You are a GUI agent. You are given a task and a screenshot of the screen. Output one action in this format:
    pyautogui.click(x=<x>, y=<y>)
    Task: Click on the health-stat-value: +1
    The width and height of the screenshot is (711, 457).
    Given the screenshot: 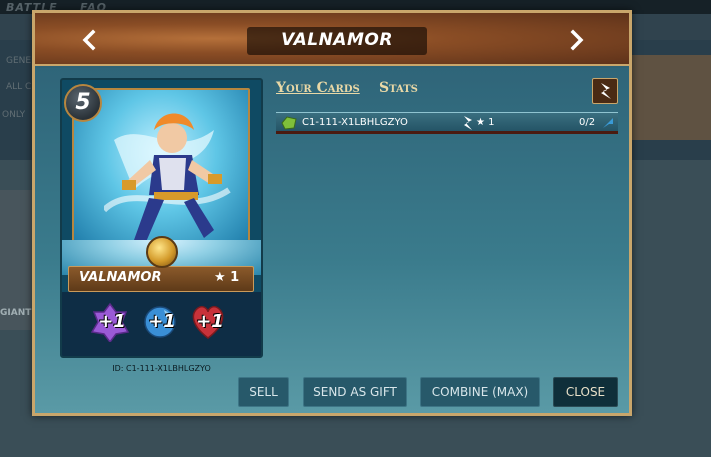 What is the action you would take?
    pyautogui.click(x=210, y=321)
    